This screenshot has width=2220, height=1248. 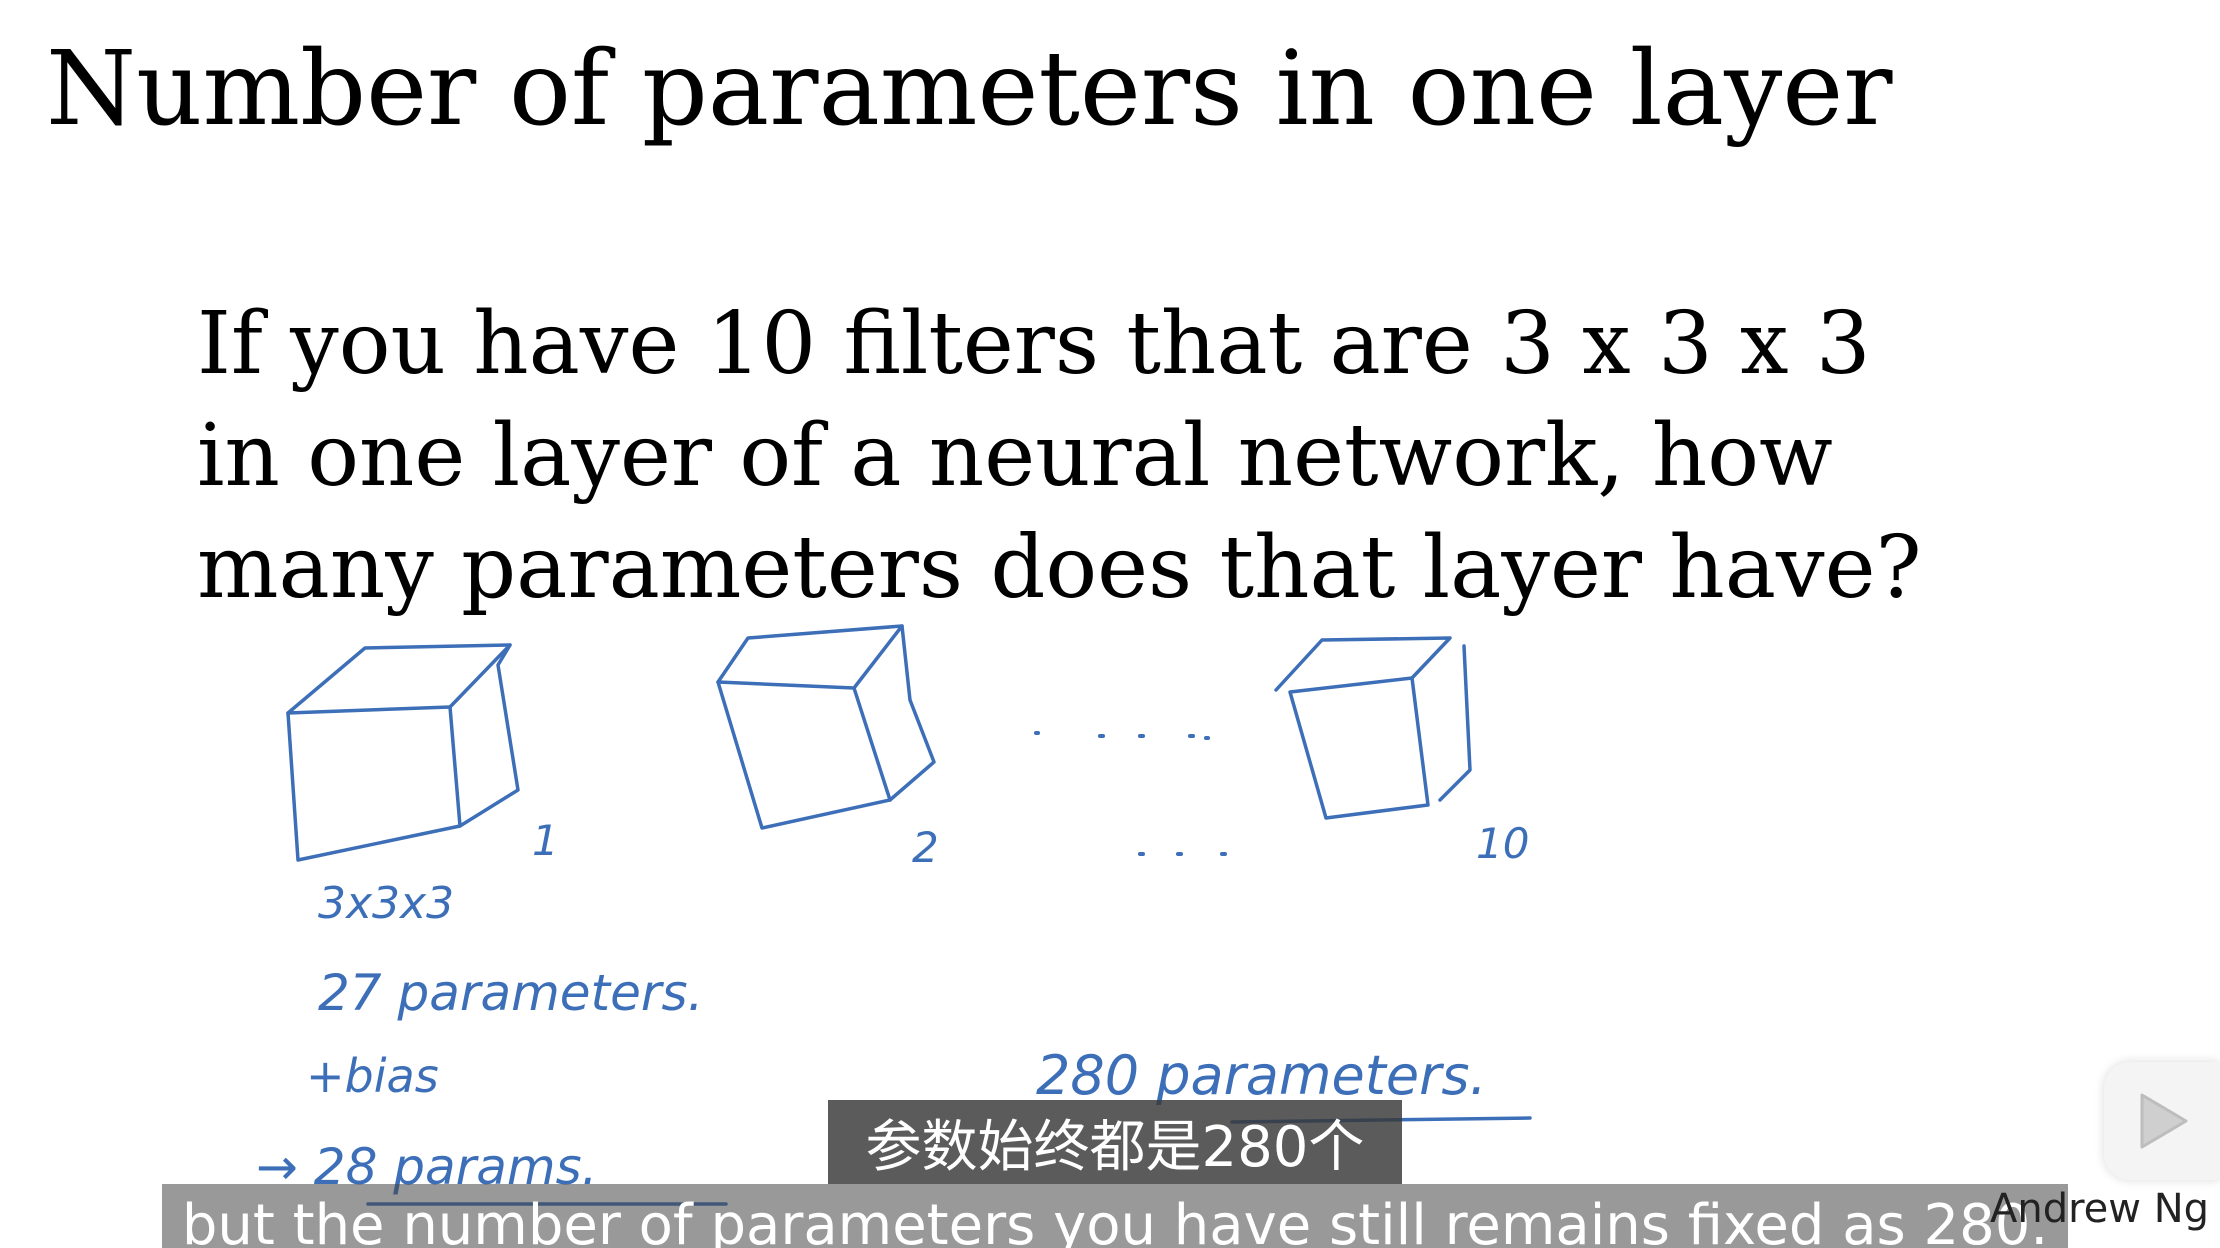 I want to click on total-params-label: 280 parameters., so click(x=1261, y=1075).